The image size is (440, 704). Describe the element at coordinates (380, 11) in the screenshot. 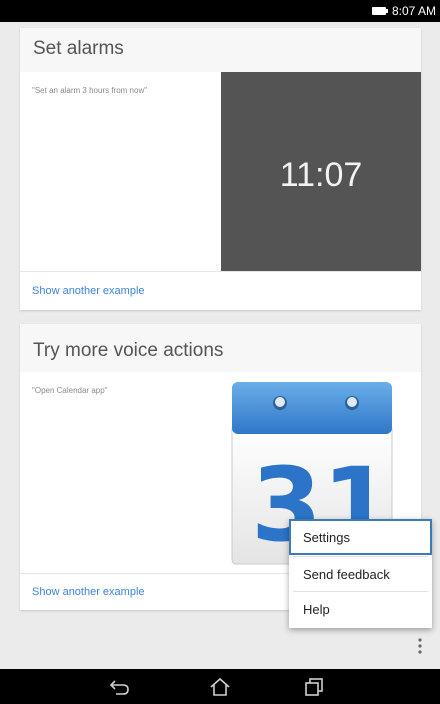

I see `battery-icon` at that location.